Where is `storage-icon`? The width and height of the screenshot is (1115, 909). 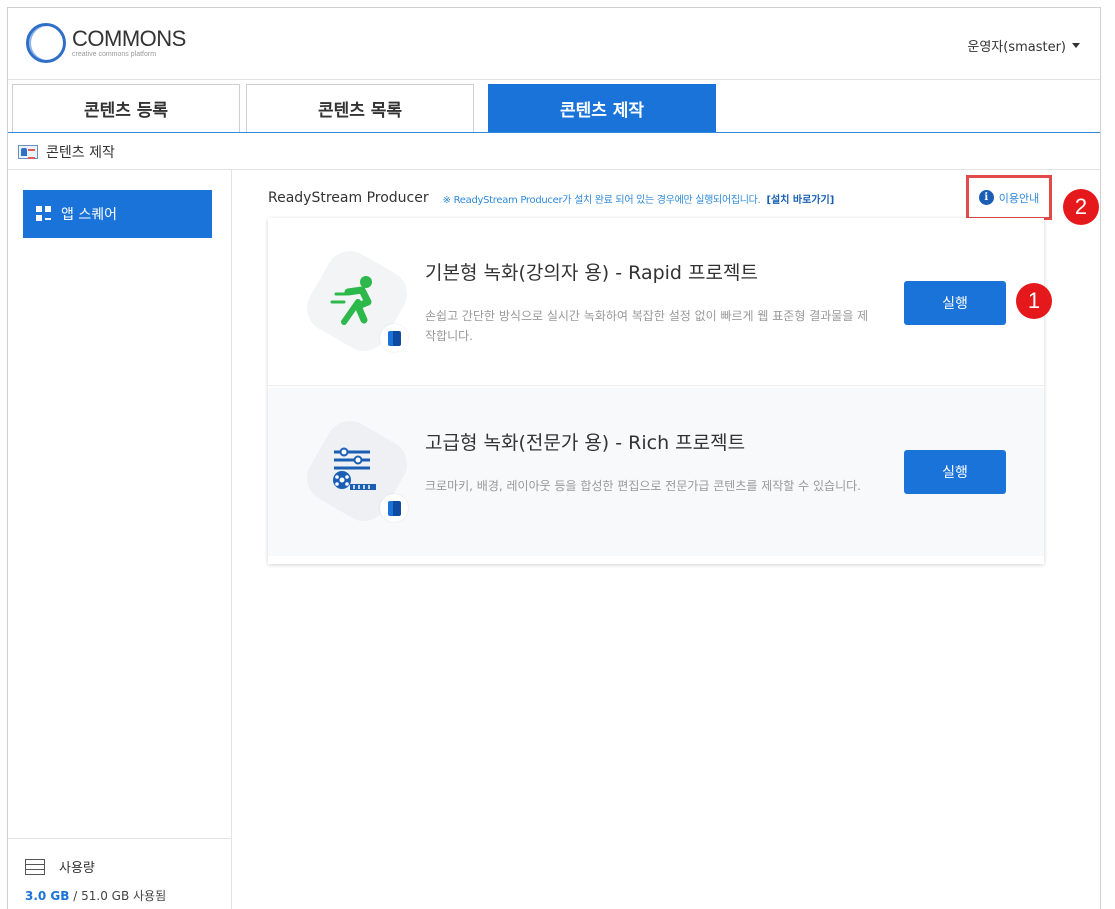
storage-icon is located at coordinates (35, 866).